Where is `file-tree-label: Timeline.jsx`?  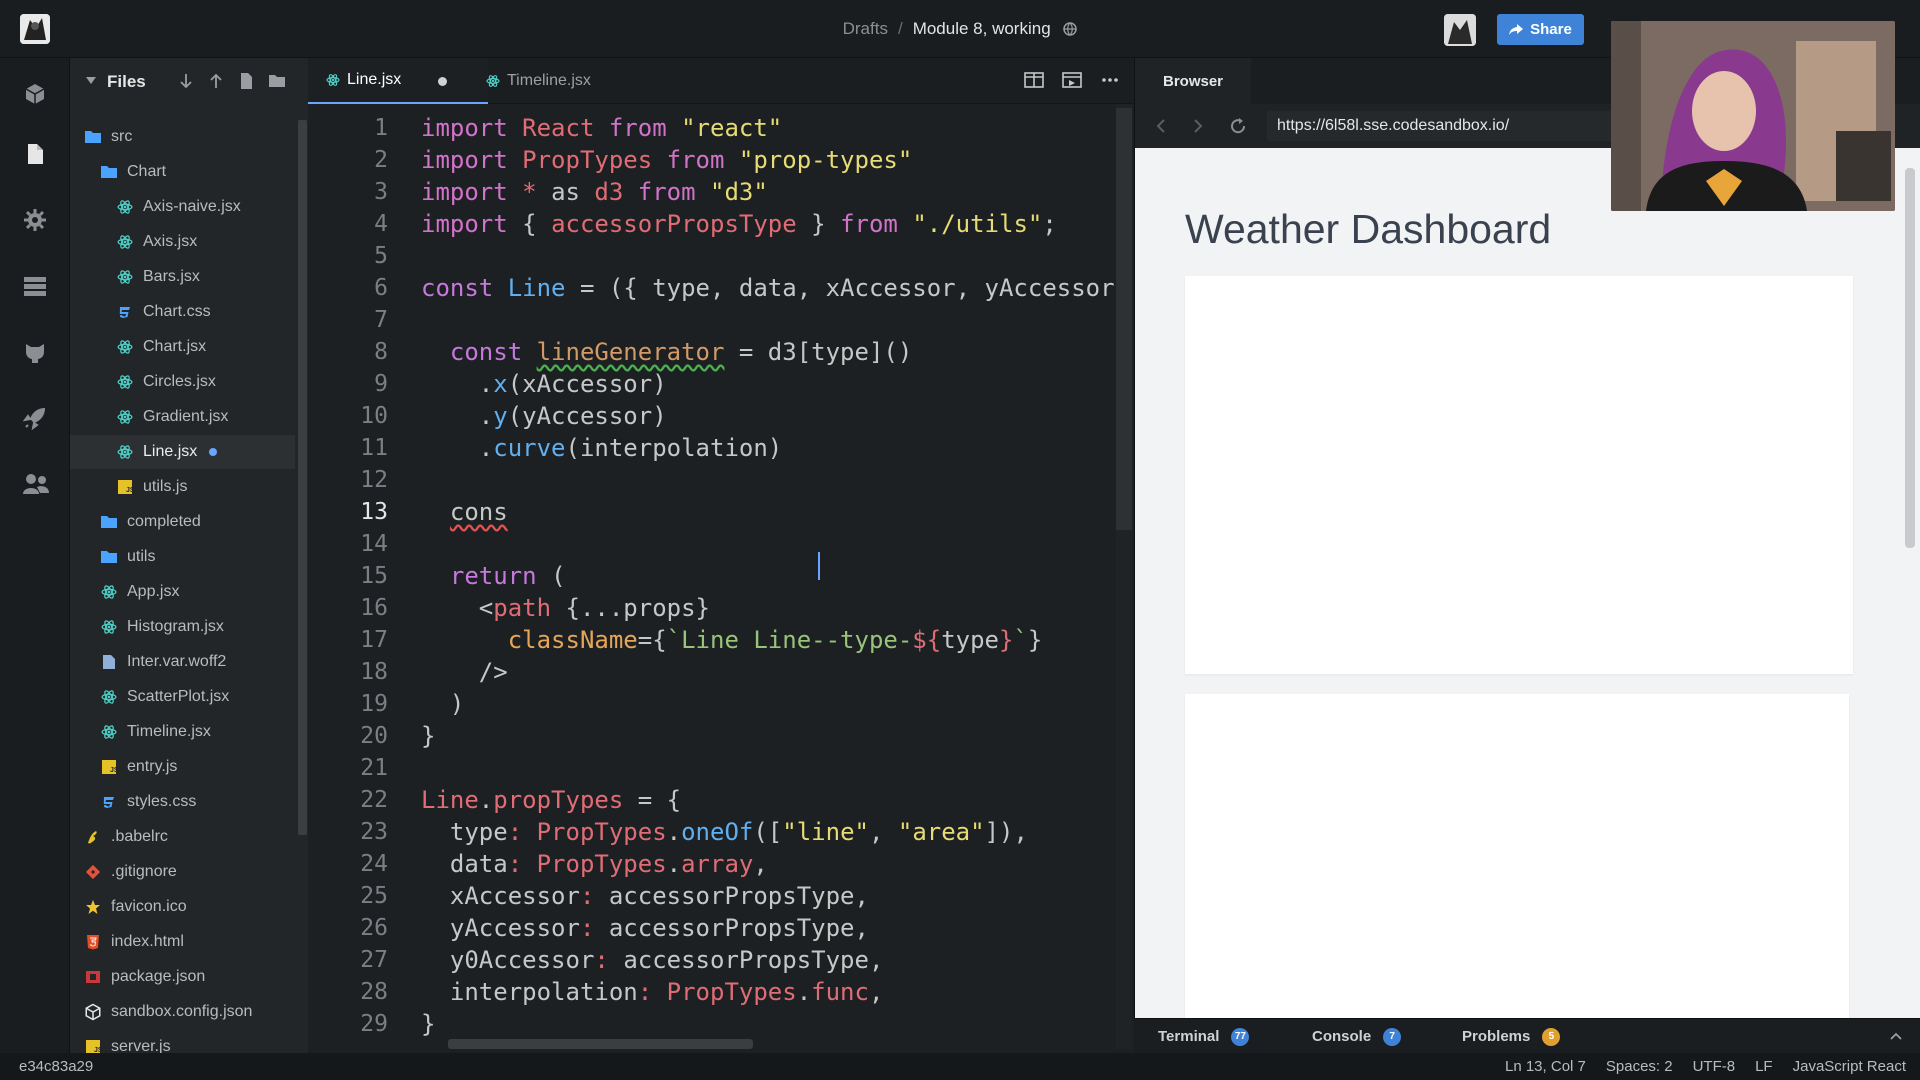 file-tree-label: Timeline.jsx is located at coordinates (169, 731).